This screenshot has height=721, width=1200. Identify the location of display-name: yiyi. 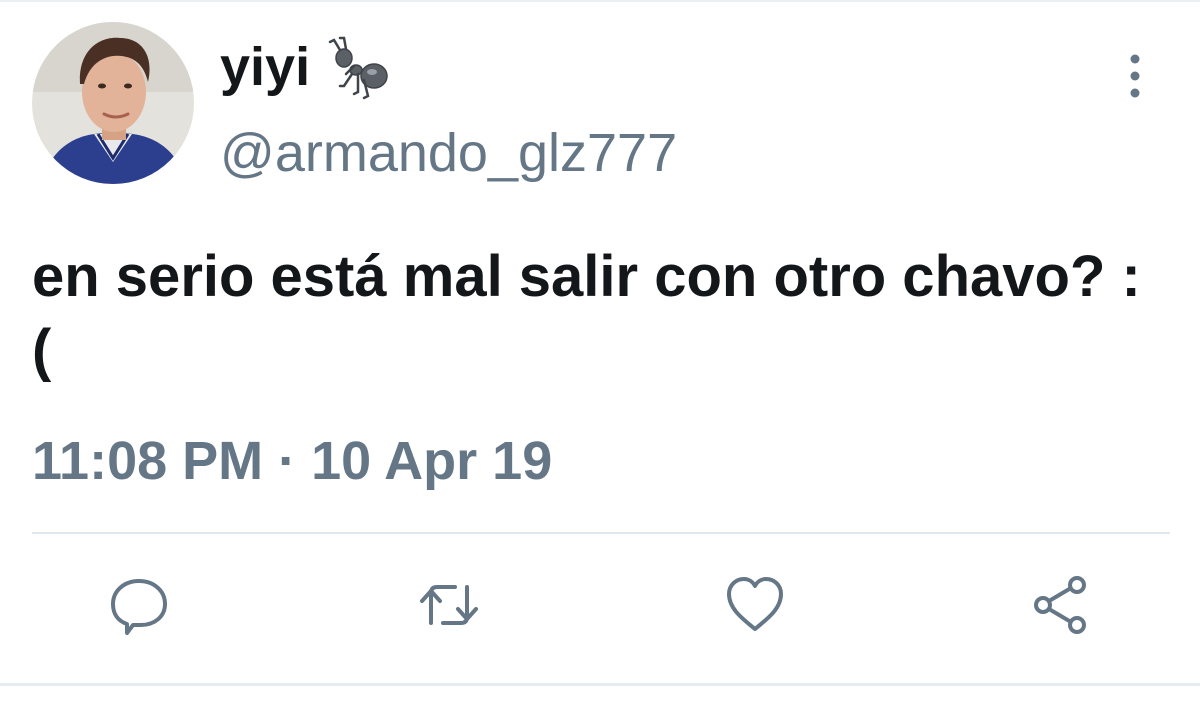
(265, 67).